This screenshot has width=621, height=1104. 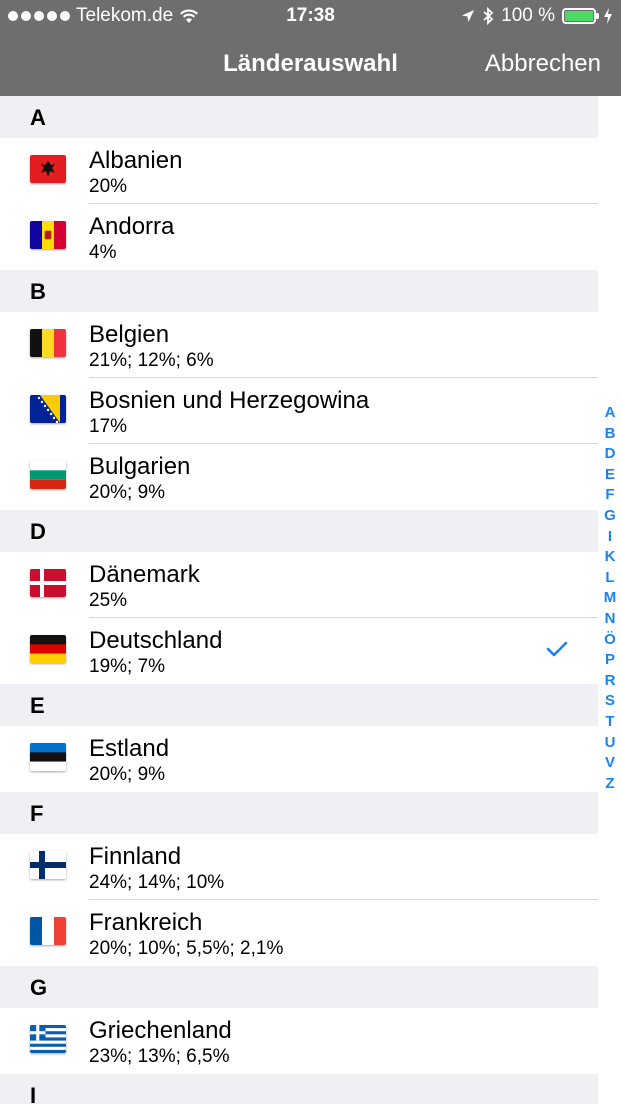 I want to click on index-letter: L, so click(x=609, y=578).